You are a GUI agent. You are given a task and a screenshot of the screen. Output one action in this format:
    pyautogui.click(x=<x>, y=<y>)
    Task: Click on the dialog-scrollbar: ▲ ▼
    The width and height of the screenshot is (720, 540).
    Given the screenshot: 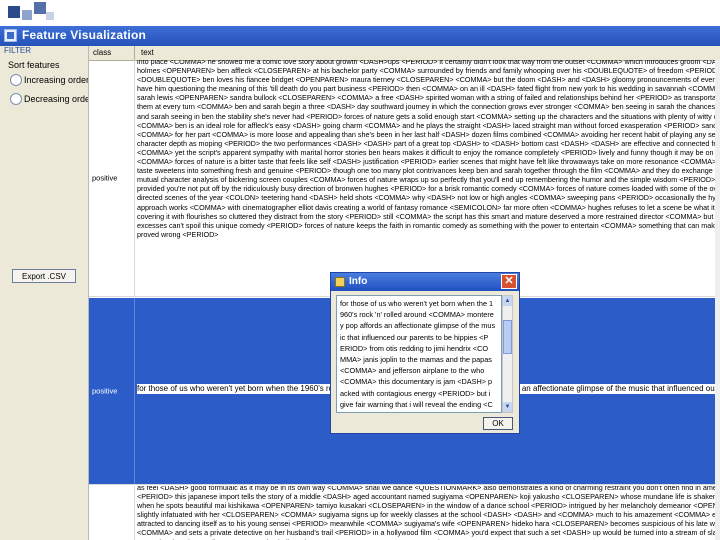 What is the action you would take?
    pyautogui.click(x=507, y=354)
    